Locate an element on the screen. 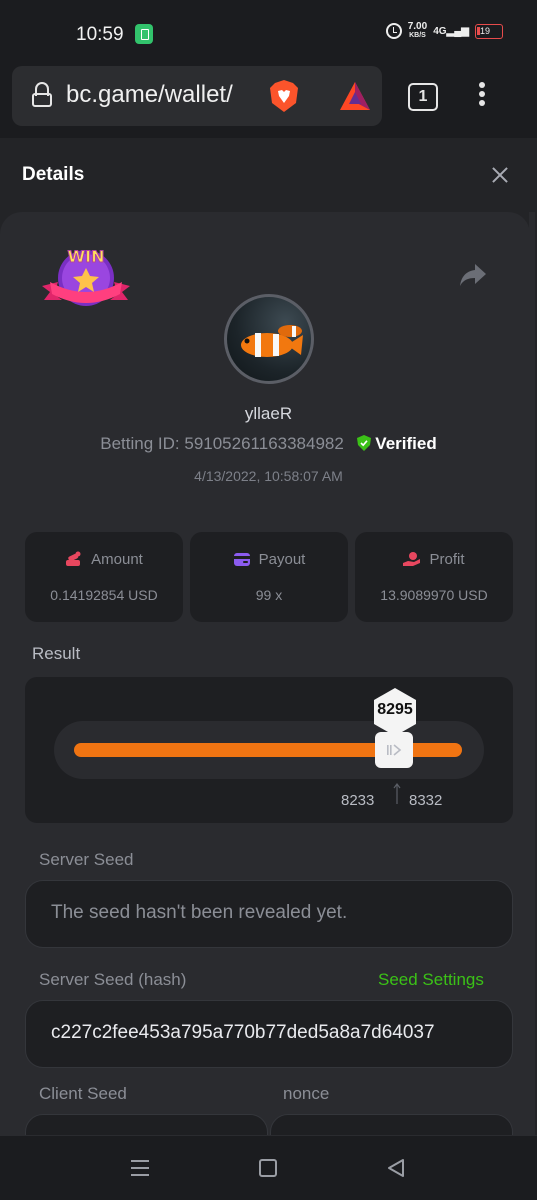 Image resolution: width=537 pixels, height=1200 pixels. clownfish-avatar-image is located at coordinates (272, 341).